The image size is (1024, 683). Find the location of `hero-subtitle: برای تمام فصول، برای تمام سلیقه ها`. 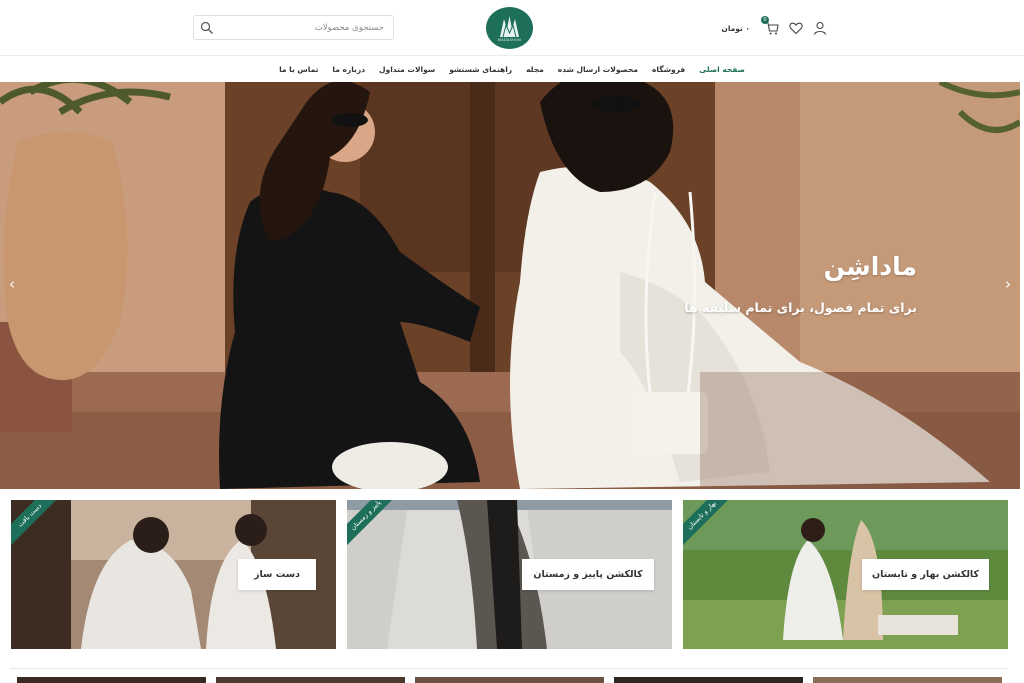

hero-subtitle: برای تمام فصول، برای تمام سلیقه ها is located at coordinates (800, 307).